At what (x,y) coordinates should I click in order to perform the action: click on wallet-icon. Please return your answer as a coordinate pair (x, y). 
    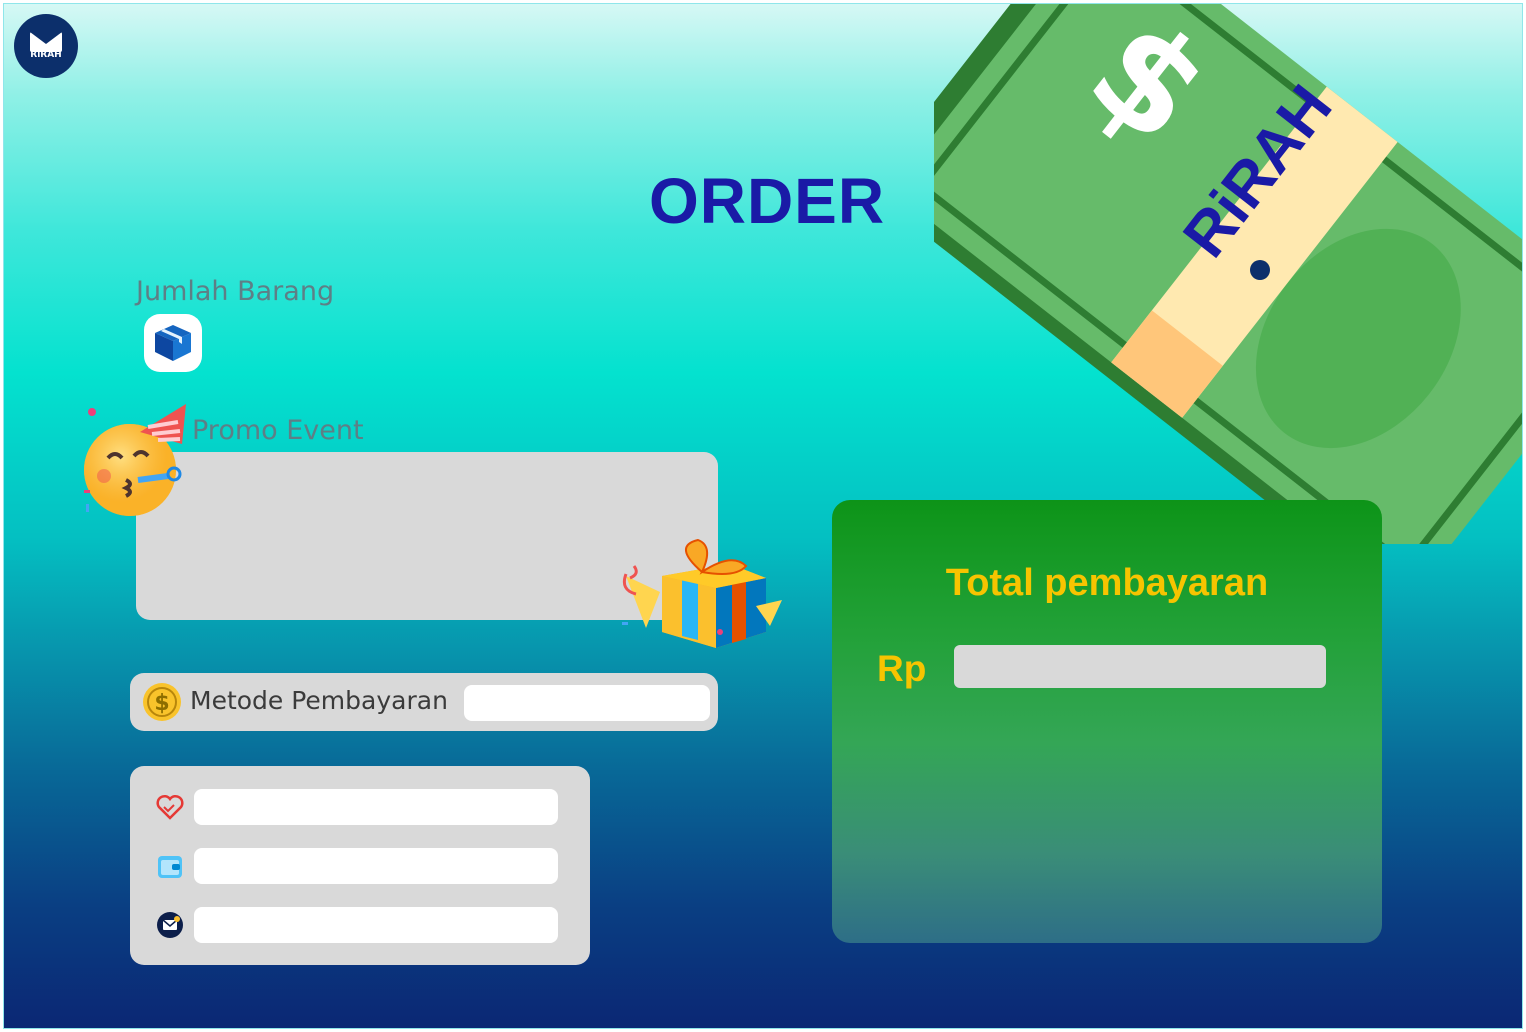
    Looking at the image, I should click on (170, 867).